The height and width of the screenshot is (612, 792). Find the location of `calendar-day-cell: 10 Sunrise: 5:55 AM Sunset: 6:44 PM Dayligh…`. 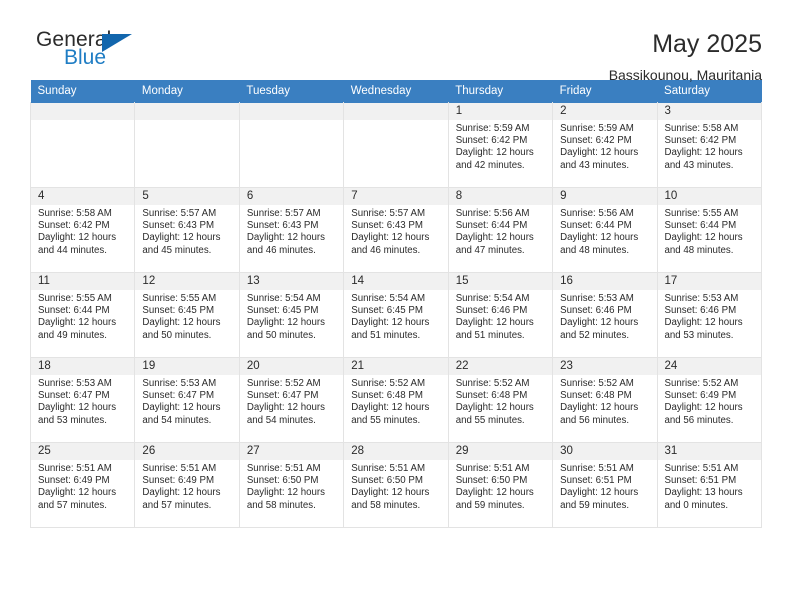

calendar-day-cell: 10 Sunrise: 5:55 AM Sunset: 6:44 PM Dayligh… is located at coordinates (709, 230).